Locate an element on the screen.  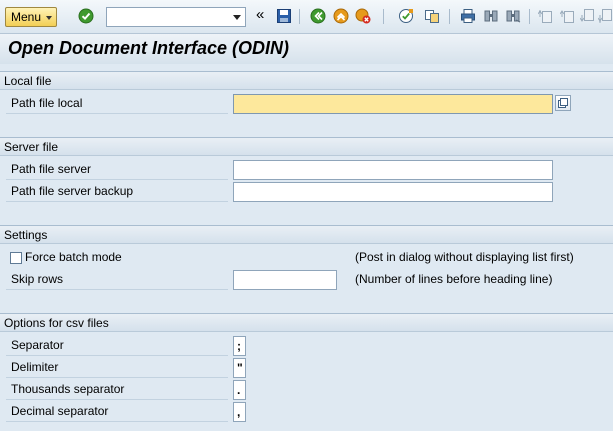
path-file-server-label: Path file server is located at coordinates (51, 169).